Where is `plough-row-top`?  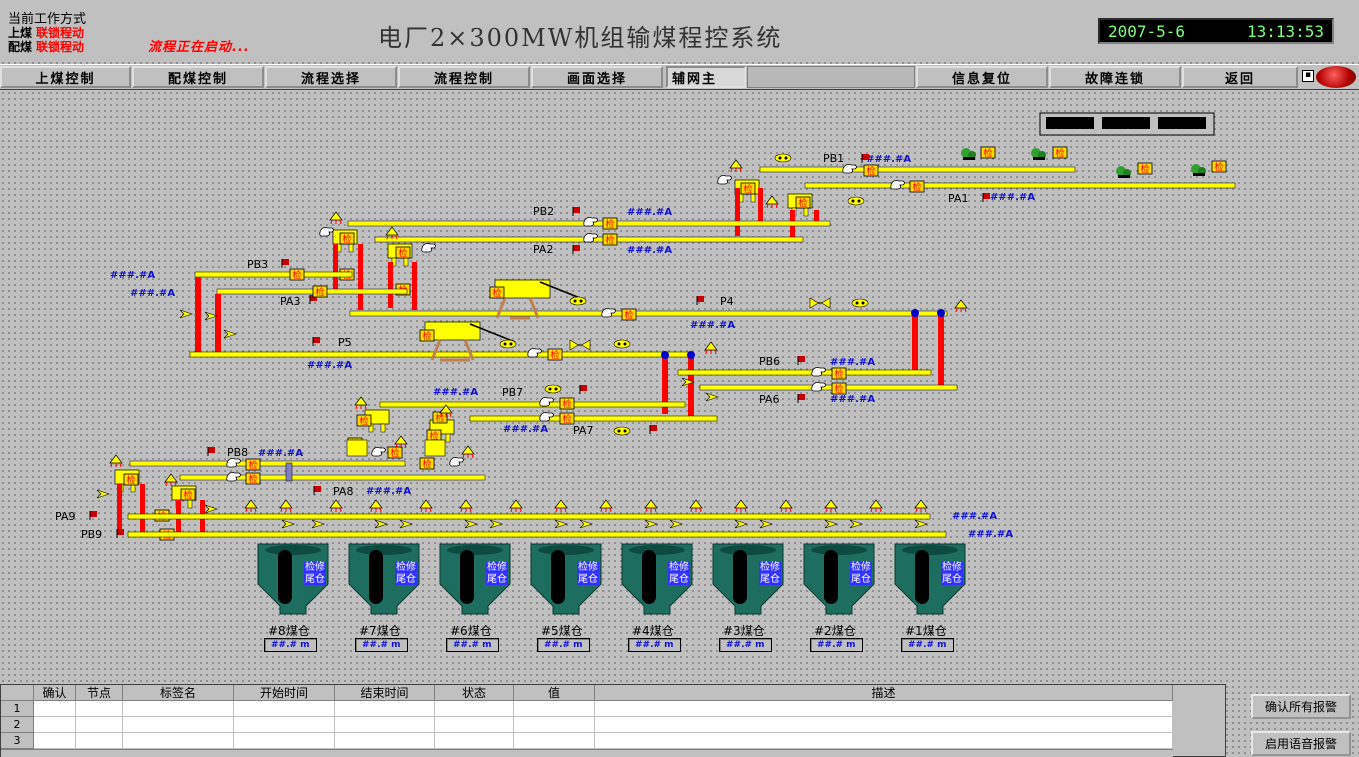
plough-row-top is located at coordinates (586, 506).